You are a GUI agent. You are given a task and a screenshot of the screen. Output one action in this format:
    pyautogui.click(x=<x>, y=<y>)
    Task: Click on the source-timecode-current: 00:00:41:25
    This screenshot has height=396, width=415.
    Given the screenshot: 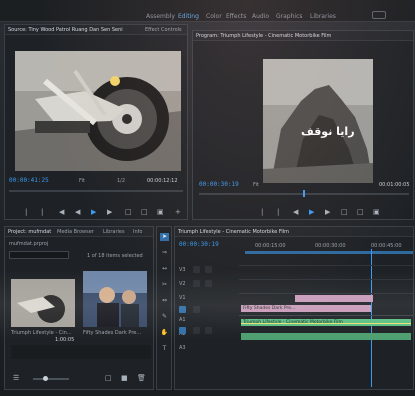 What is the action you would take?
    pyautogui.click(x=29, y=180)
    